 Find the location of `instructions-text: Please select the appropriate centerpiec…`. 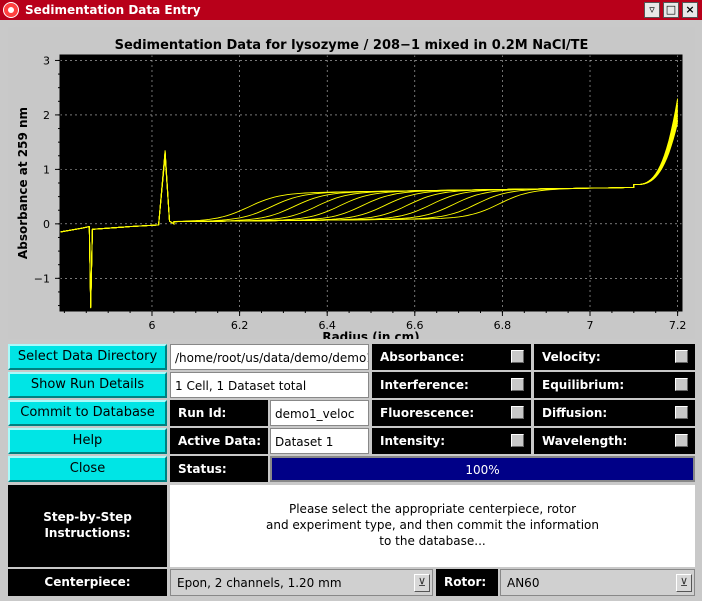

instructions-text: Please select the appropriate centerpiec… is located at coordinates (432, 526).